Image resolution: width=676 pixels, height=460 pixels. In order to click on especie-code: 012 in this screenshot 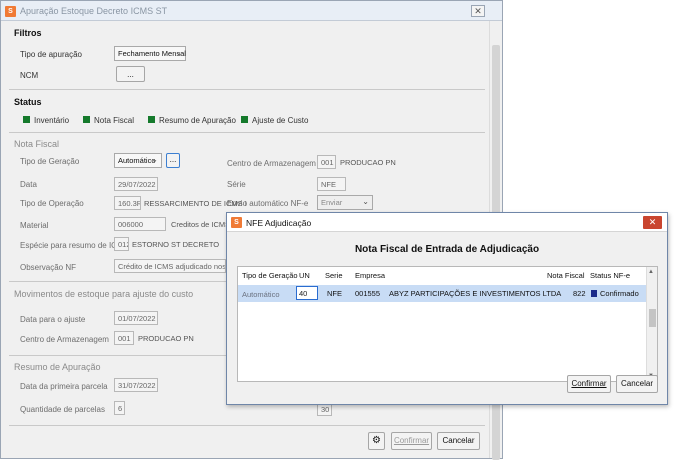, I will do `click(121, 244)`.